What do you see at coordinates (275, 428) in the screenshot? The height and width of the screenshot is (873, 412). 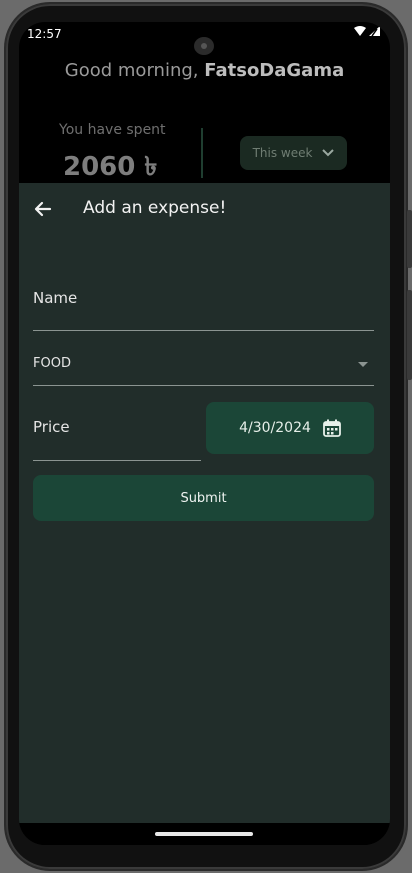 I see `date-value: 4/30/2024` at bounding box center [275, 428].